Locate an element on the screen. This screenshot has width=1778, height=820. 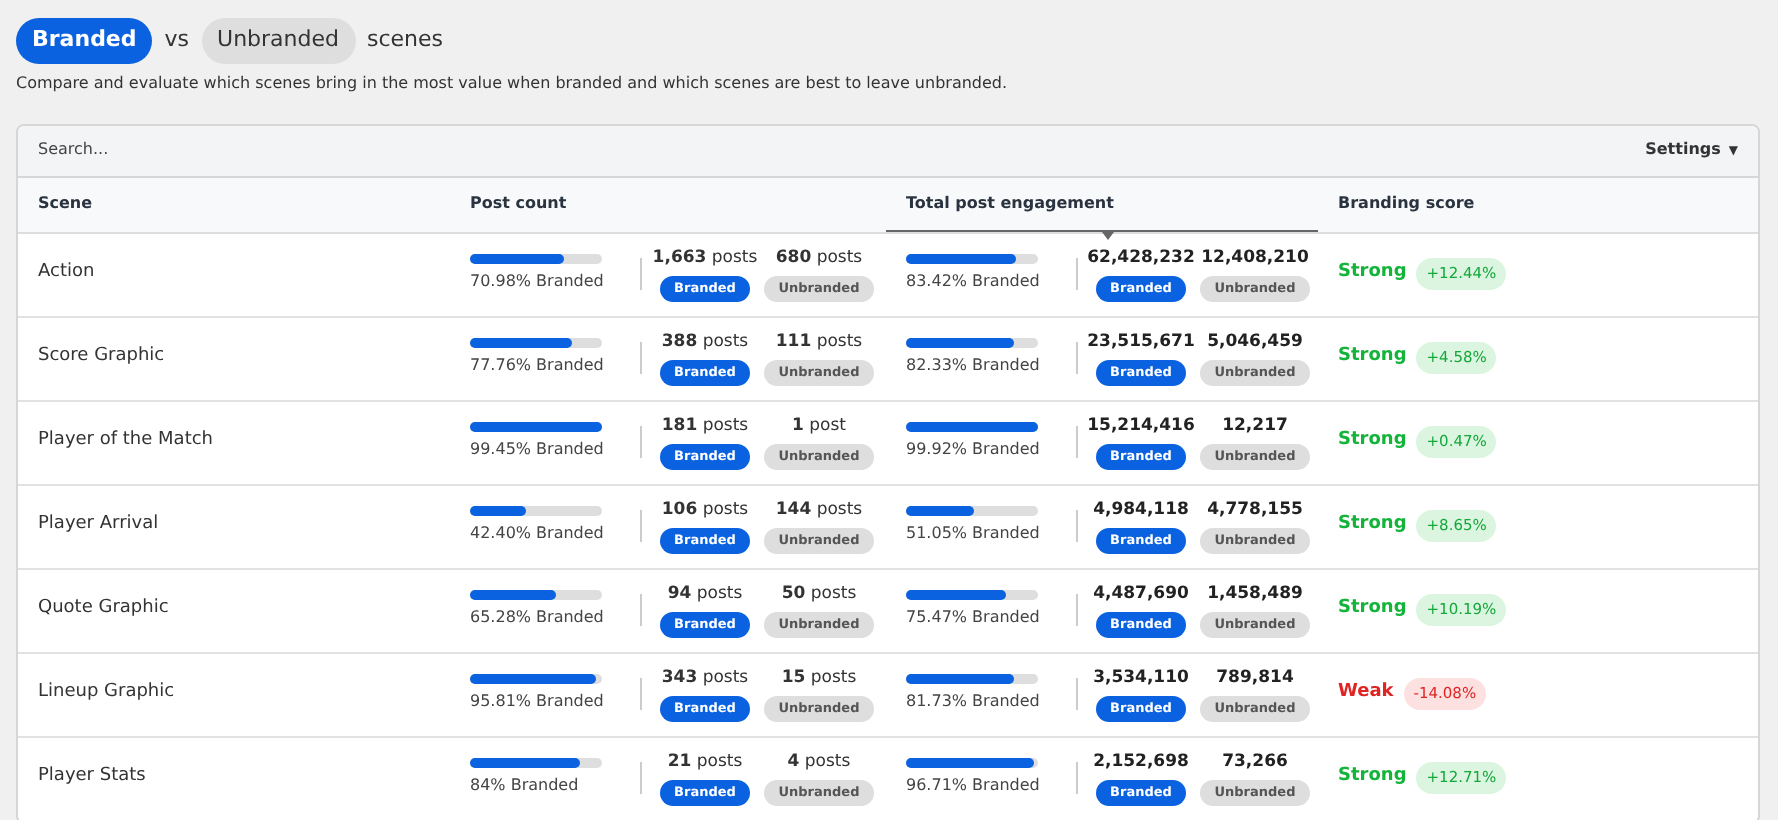
branded-share: 83.42% Branded is located at coordinates (974, 282).